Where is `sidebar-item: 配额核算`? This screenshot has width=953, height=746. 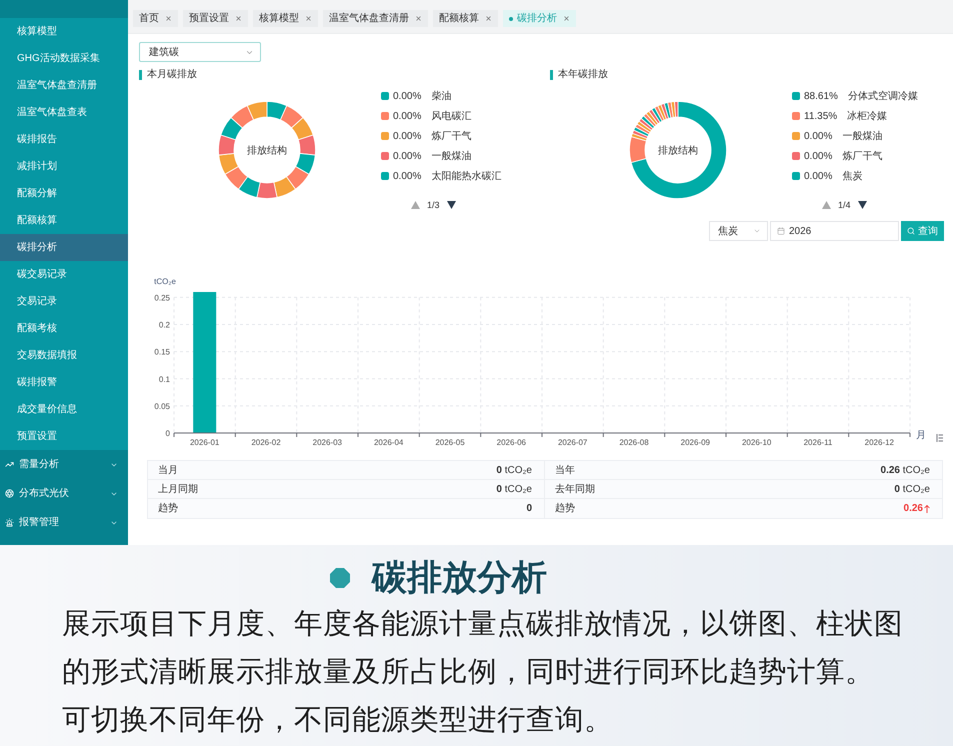 sidebar-item: 配额核算 is located at coordinates (64, 220).